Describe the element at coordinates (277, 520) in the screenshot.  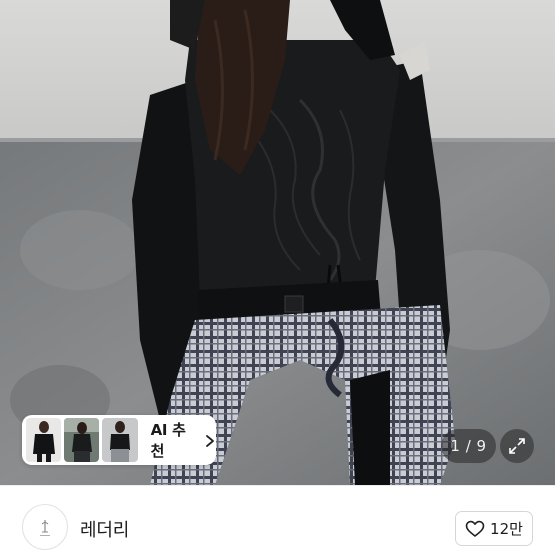
I see `seller-bar: 레더리 12만` at that location.